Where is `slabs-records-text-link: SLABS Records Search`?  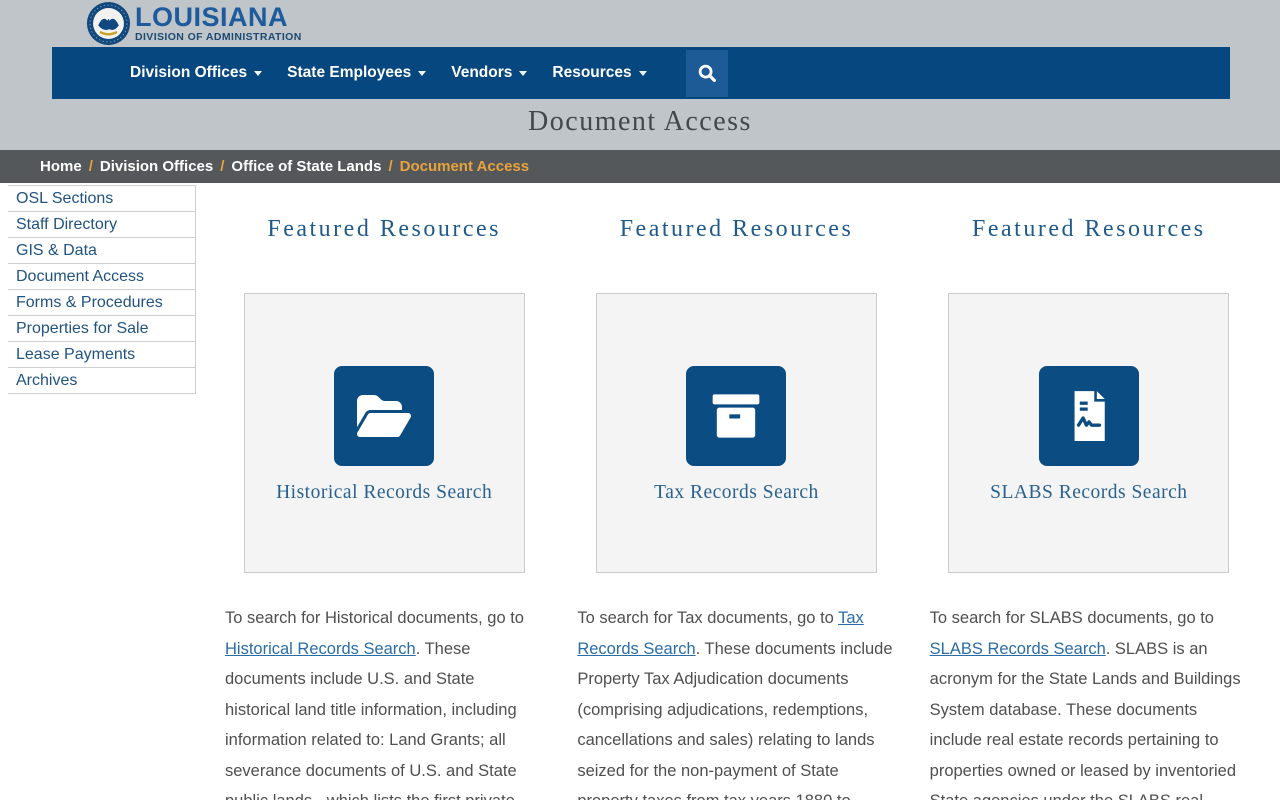 slabs-records-text-link: SLABS Records Search is located at coordinates (1018, 649).